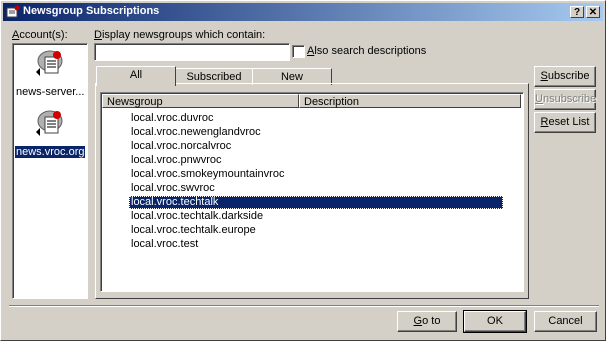 This screenshot has width=606, height=341. Describe the element at coordinates (304, 306) in the screenshot. I see `footer-separator` at that location.